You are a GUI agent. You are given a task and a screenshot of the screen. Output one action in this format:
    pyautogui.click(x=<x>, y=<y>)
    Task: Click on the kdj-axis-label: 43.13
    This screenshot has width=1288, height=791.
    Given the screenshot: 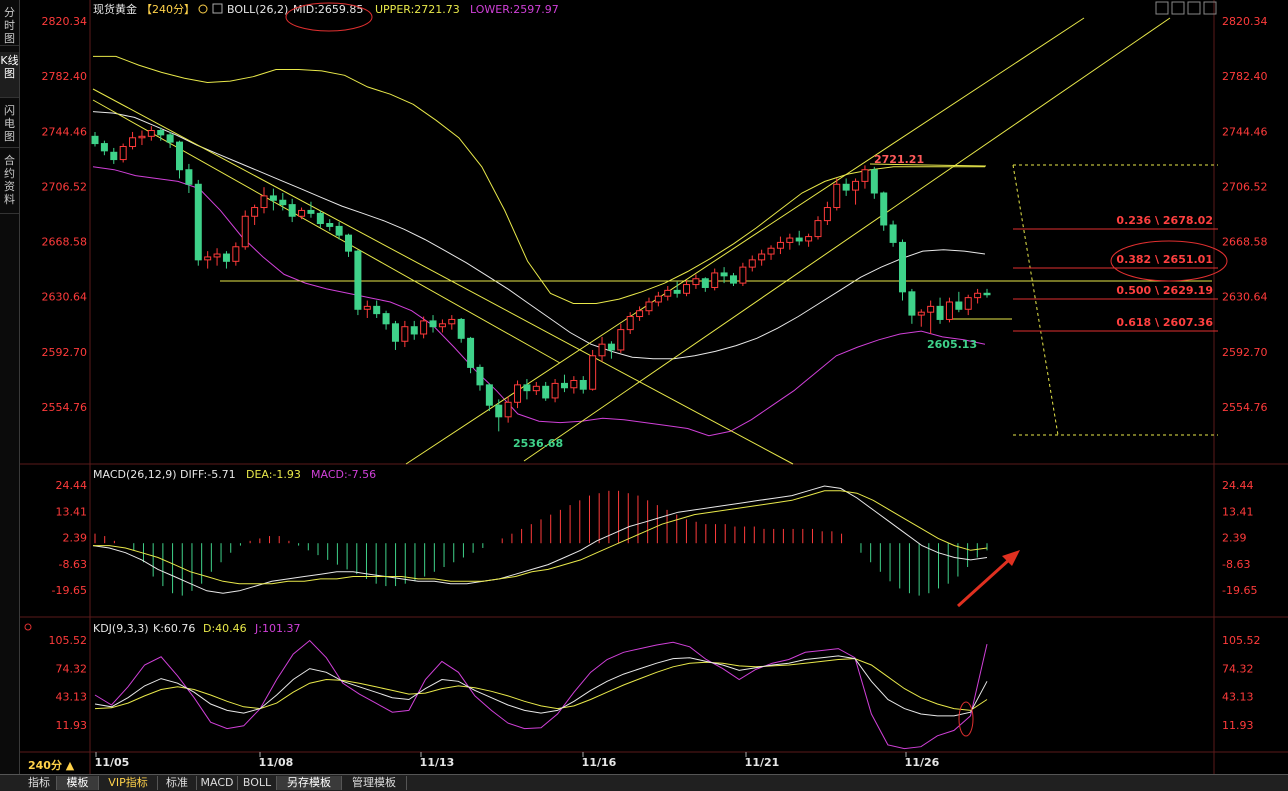 What is the action you would take?
    pyautogui.click(x=72, y=697)
    